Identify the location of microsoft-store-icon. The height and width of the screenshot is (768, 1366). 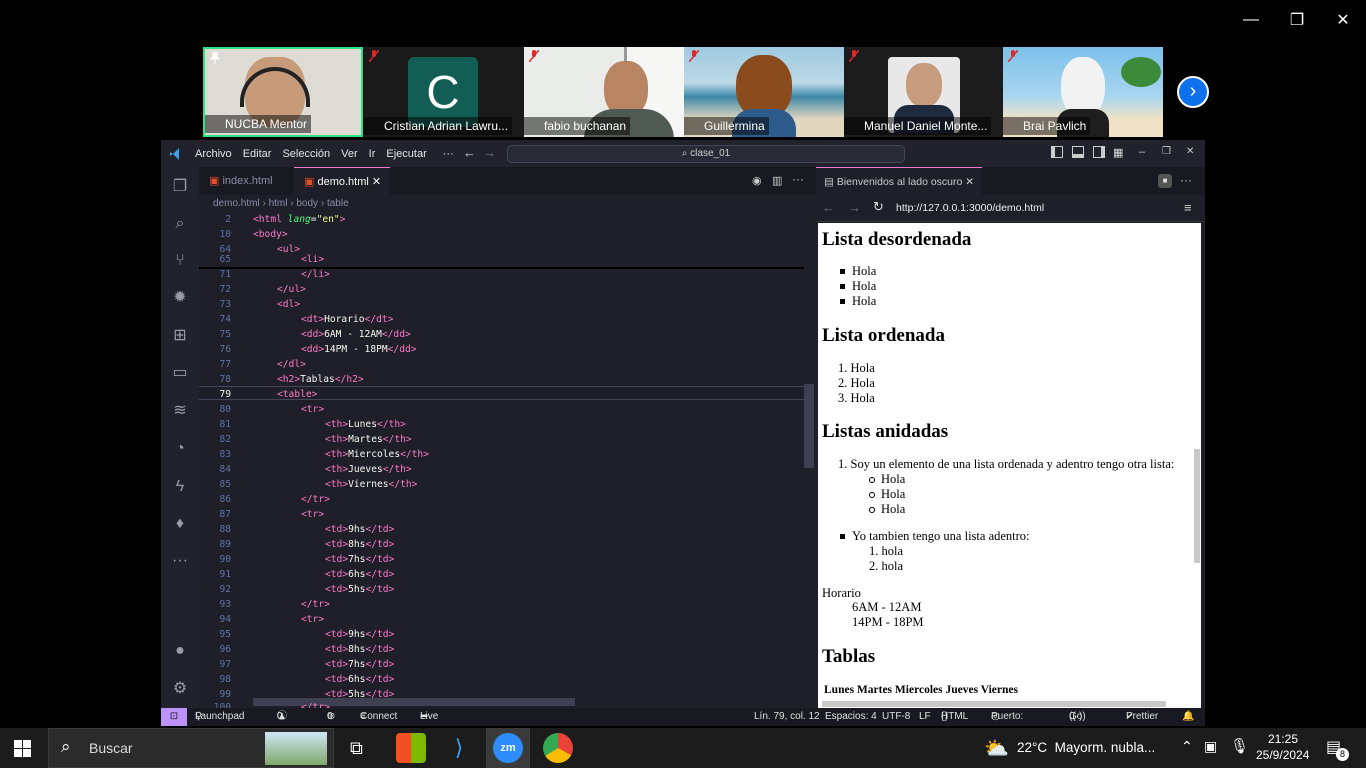
(411, 748).